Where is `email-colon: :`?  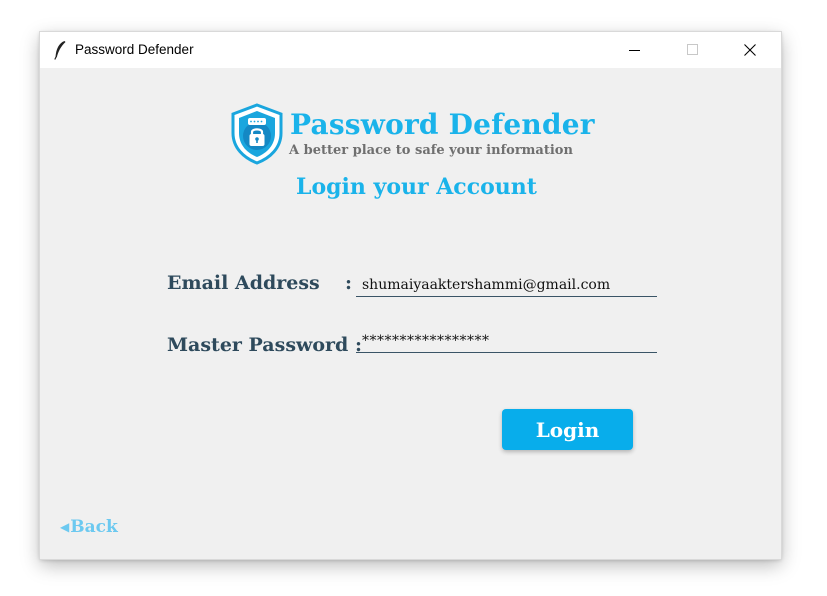
email-colon: : is located at coordinates (349, 283).